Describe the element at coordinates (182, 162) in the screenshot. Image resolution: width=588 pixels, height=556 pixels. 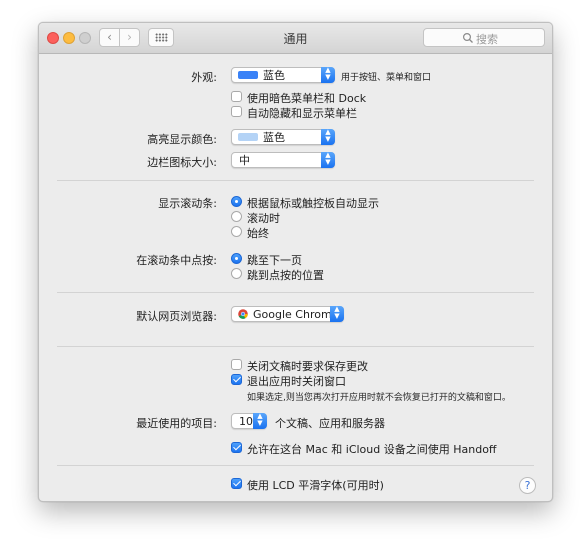
I see `sidebar-icon-size-label: 边栏图标大小:` at that location.